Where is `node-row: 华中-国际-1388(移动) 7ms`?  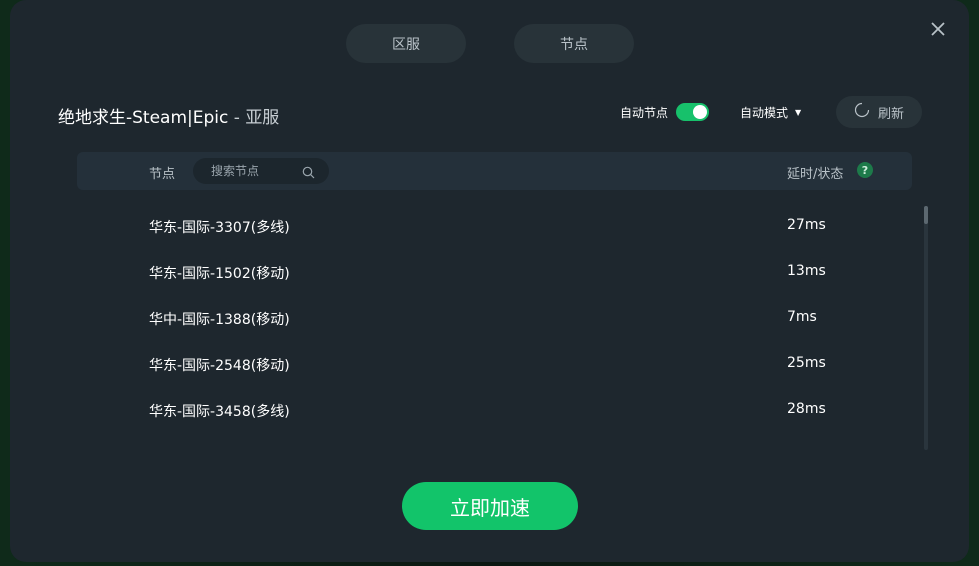 node-row: 华中-国际-1388(移动) 7ms is located at coordinates (494, 319).